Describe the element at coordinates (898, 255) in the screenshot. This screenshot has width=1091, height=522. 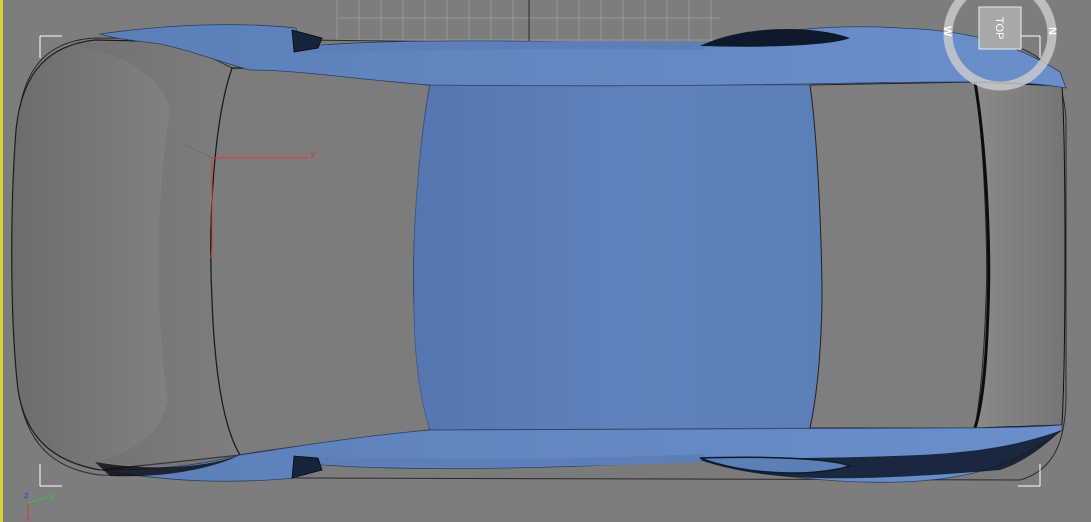
I see `car-rear-window` at that location.